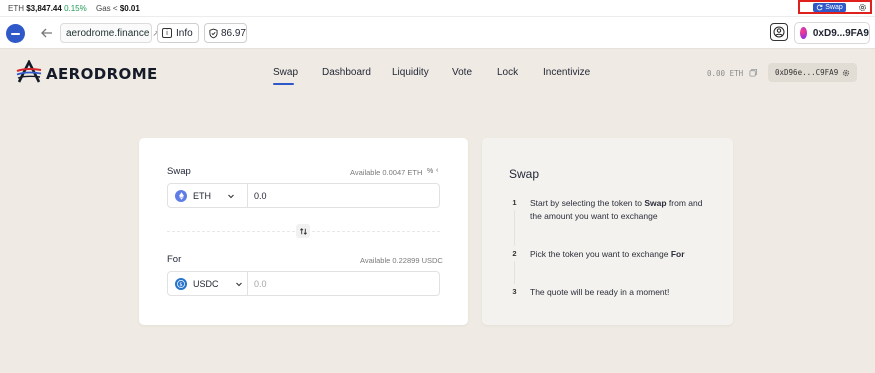 The height and width of the screenshot is (373, 875). I want to click on swap-to-label: For, so click(174, 259).